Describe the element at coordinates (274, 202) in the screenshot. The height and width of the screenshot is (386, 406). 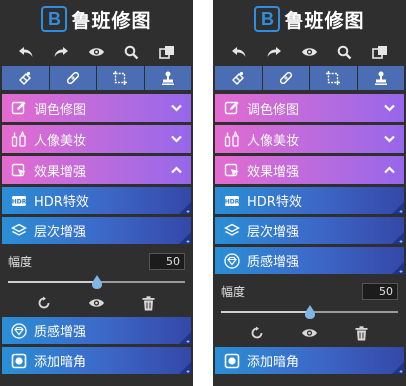
I see `effect-label: HDR特效` at that location.